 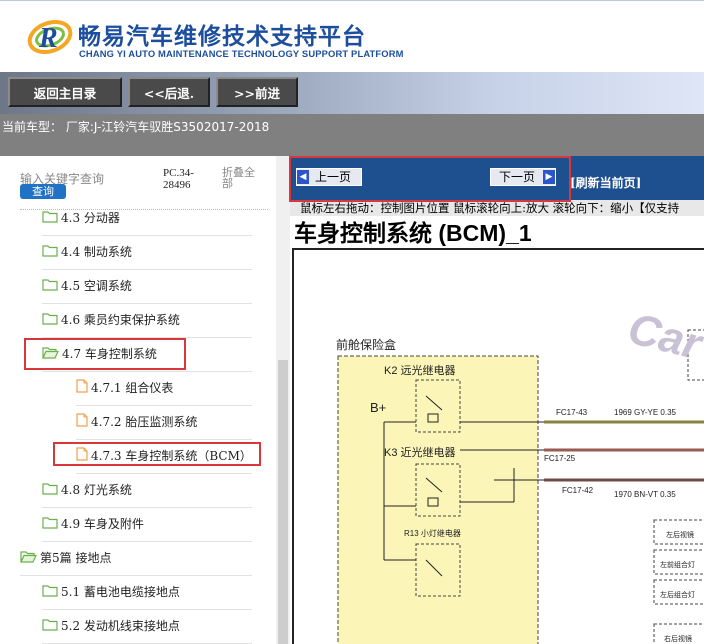 I want to click on wire-2-connector: FC17-25, so click(x=560, y=458).